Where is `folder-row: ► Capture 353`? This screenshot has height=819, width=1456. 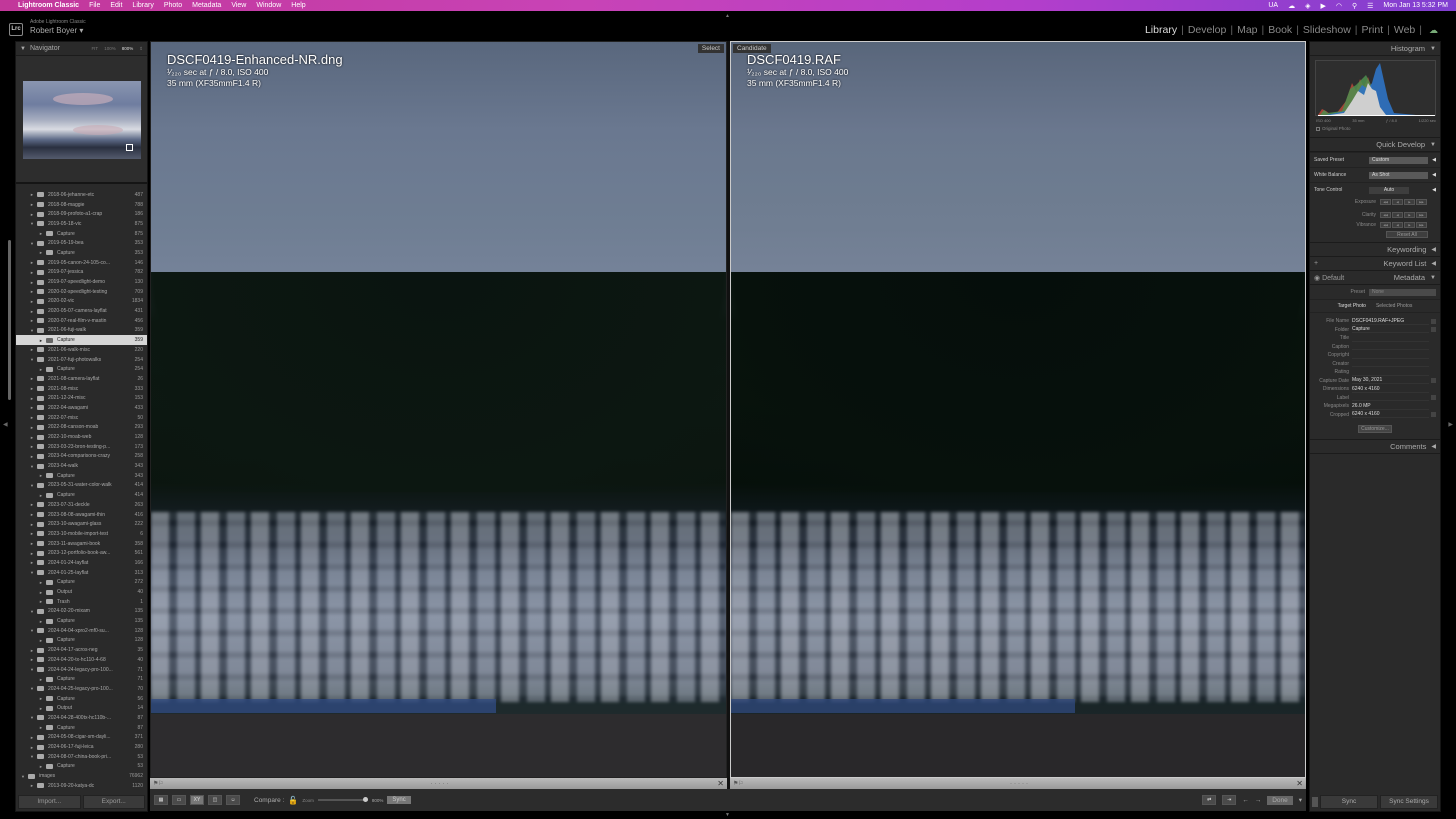 folder-row: ► Capture 353 is located at coordinates (81, 253).